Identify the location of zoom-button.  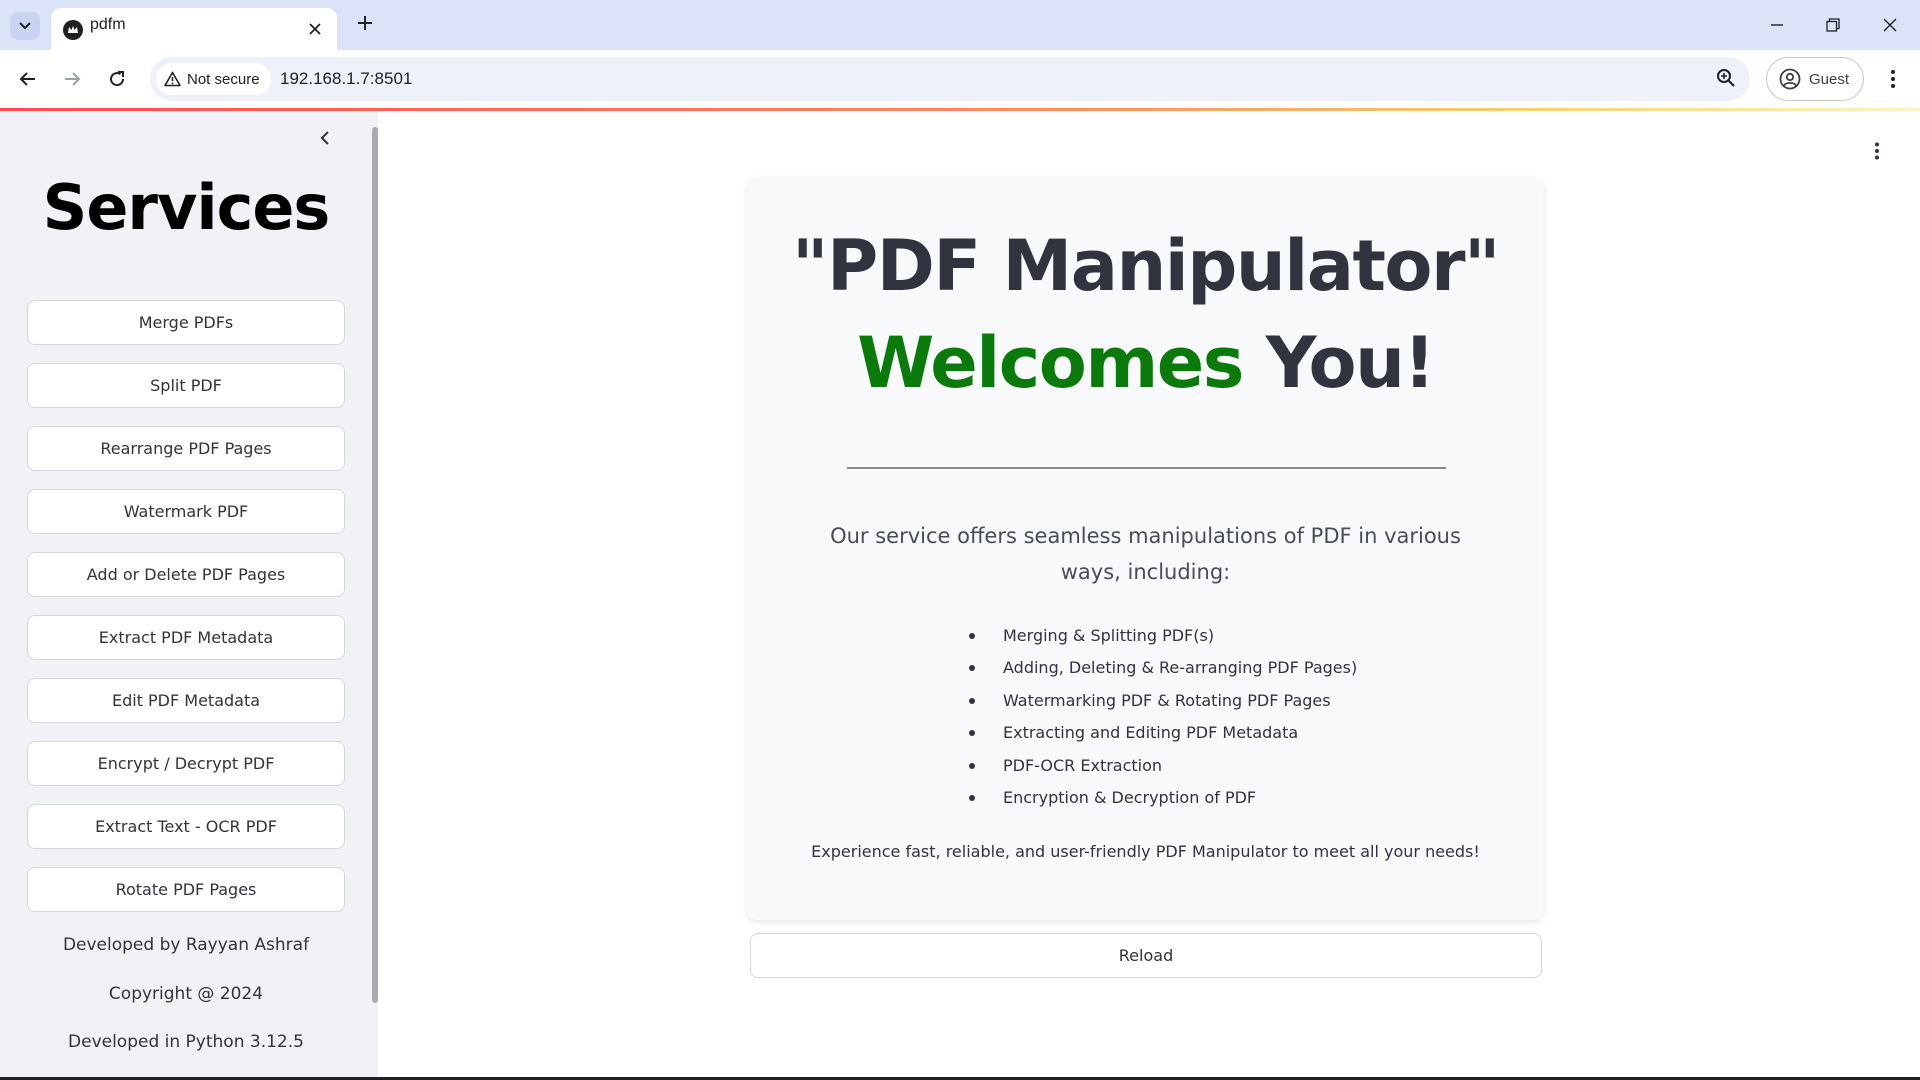
(1726, 80).